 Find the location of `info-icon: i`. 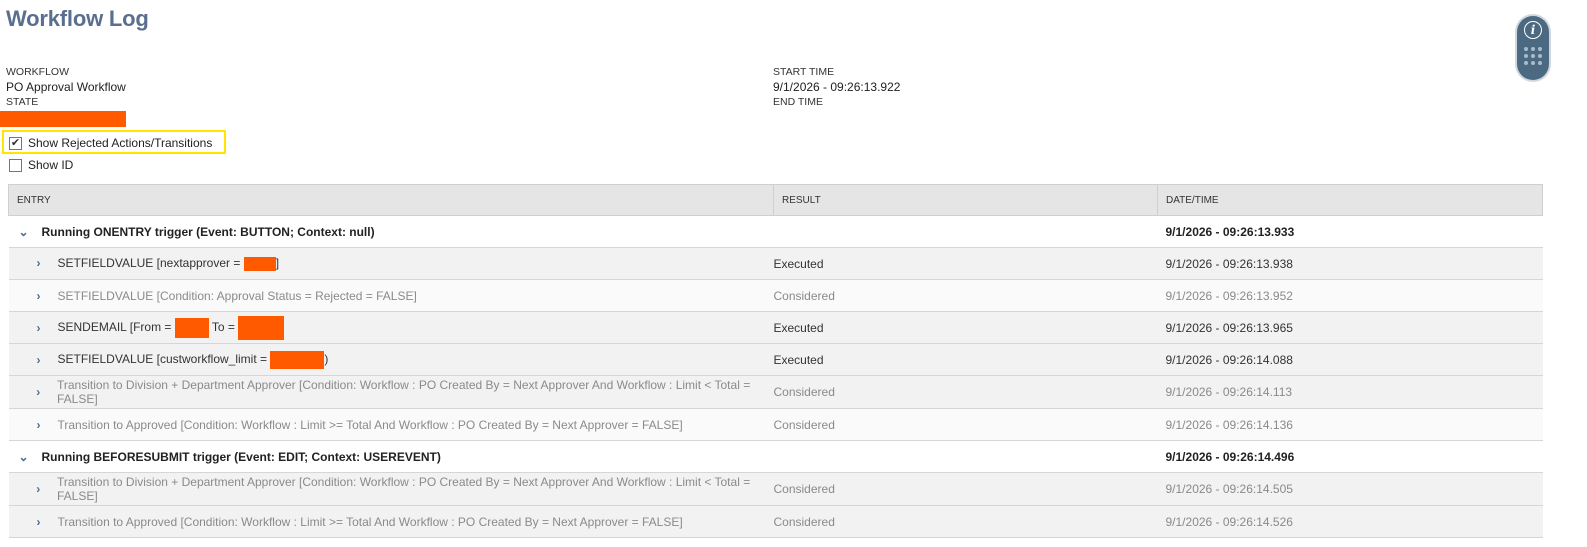

info-icon: i is located at coordinates (1533, 30).